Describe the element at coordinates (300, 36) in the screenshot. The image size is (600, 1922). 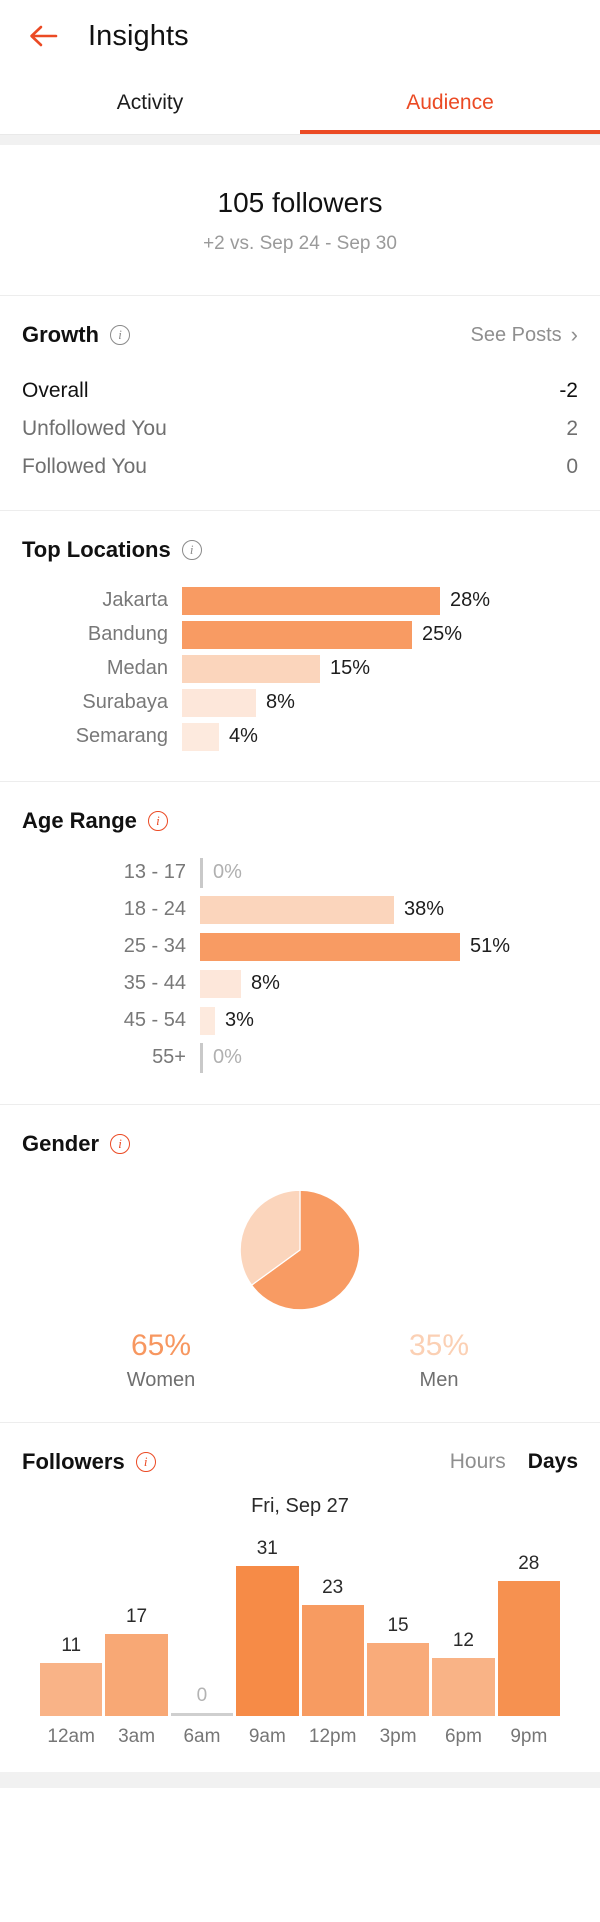
I see `top-bar: Insights` at that location.